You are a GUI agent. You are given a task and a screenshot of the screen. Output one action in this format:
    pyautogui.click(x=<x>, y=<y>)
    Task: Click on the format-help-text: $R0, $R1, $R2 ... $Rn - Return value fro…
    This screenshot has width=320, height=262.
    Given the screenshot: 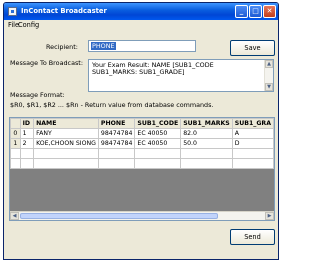 What is the action you would take?
    pyautogui.click(x=112, y=105)
    